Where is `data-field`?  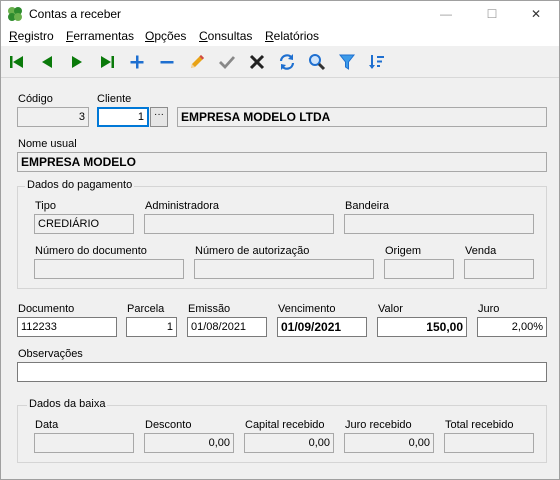 data-field is located at coordinates (84, 443).